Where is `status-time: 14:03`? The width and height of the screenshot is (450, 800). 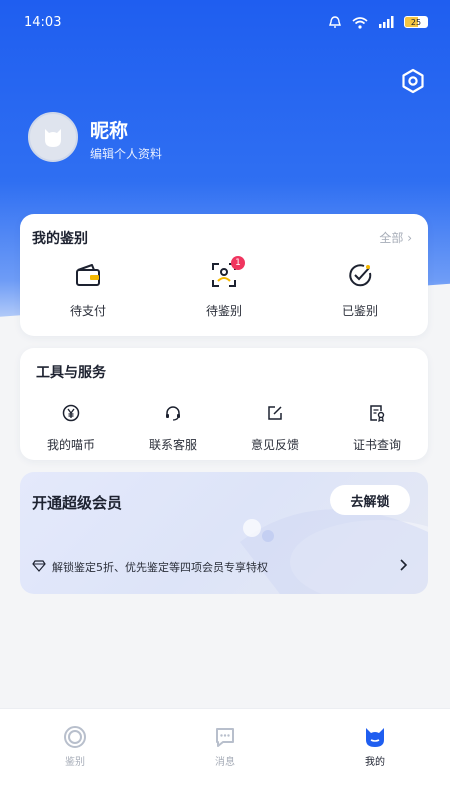
status-time: 14:03 is located at coordinates (43, 22).